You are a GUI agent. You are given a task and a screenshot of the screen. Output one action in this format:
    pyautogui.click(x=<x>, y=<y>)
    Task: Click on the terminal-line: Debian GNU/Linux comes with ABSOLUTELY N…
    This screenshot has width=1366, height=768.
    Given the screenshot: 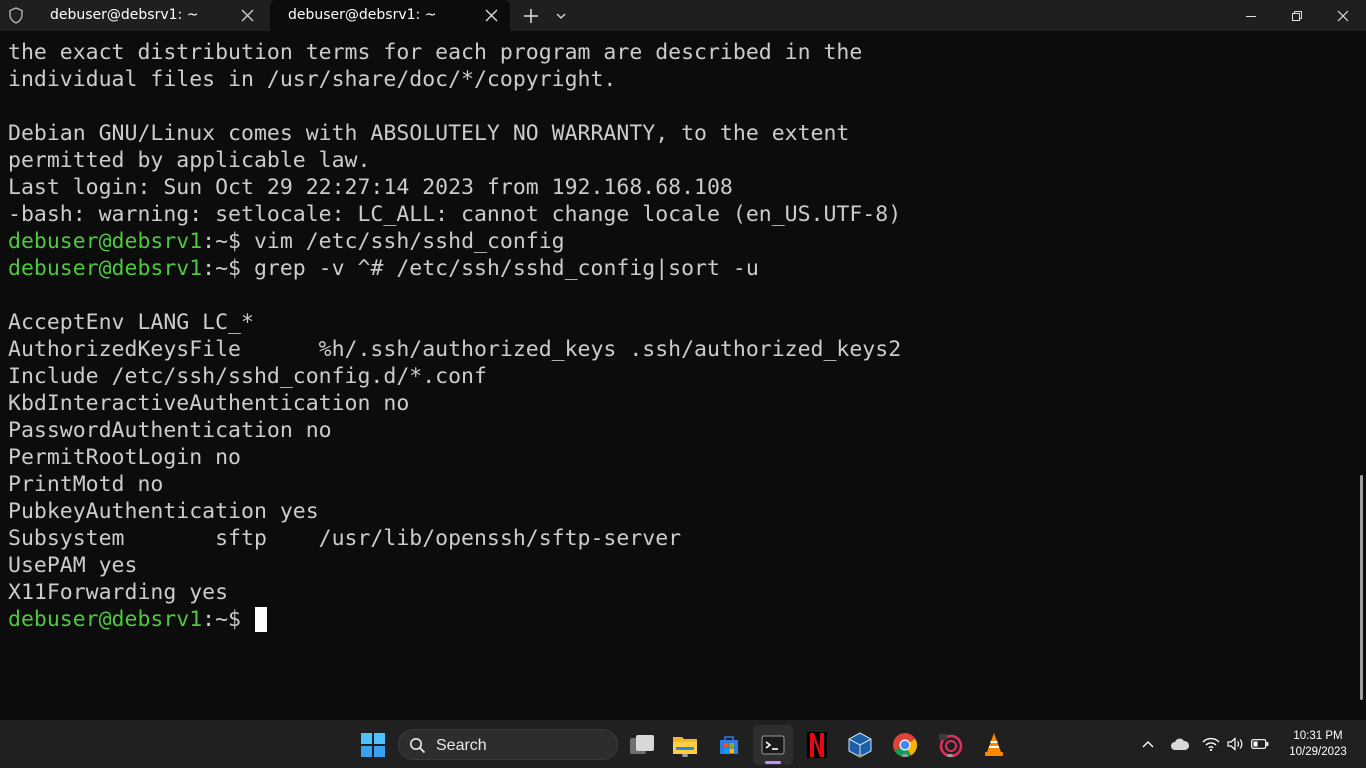 What is the action you would take?
    pyautogui.click(x=429, y=133)
    